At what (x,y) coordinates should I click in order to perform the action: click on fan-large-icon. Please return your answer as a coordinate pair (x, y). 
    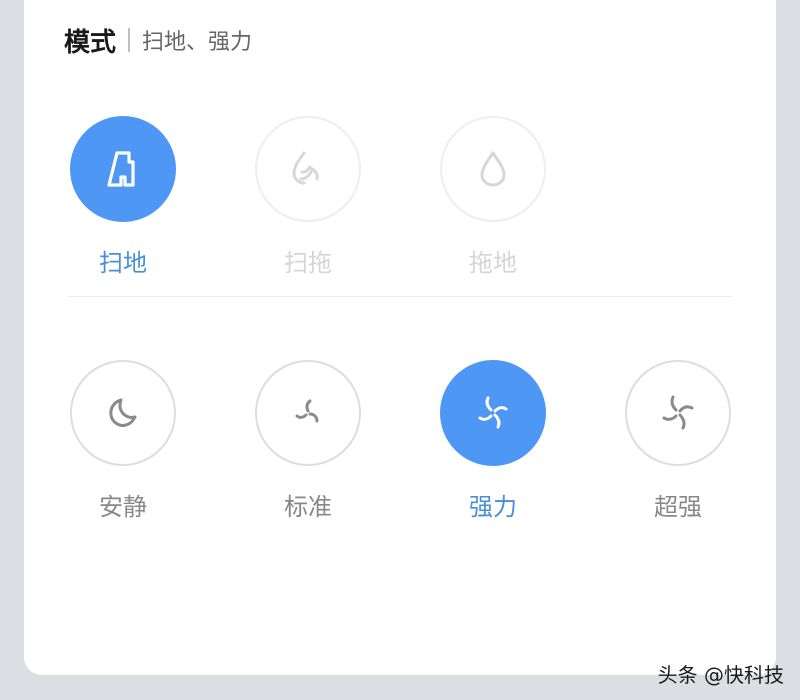
    Looking at the image, I should click on (678, 412).